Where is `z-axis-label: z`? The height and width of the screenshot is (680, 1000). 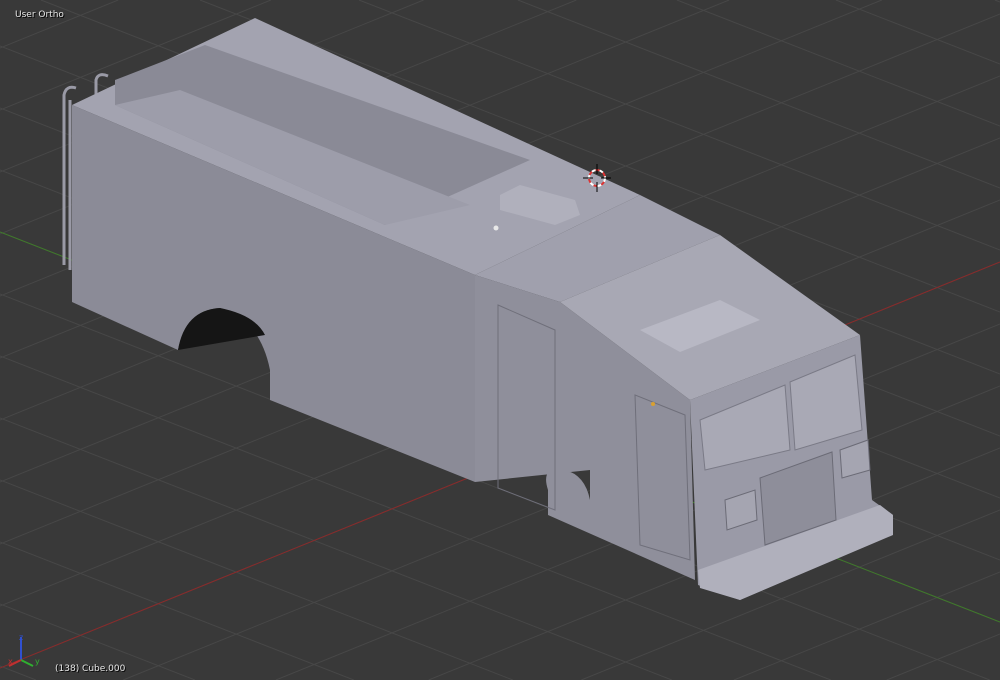
z-axis-label: z is located at coordinates (21, 637).